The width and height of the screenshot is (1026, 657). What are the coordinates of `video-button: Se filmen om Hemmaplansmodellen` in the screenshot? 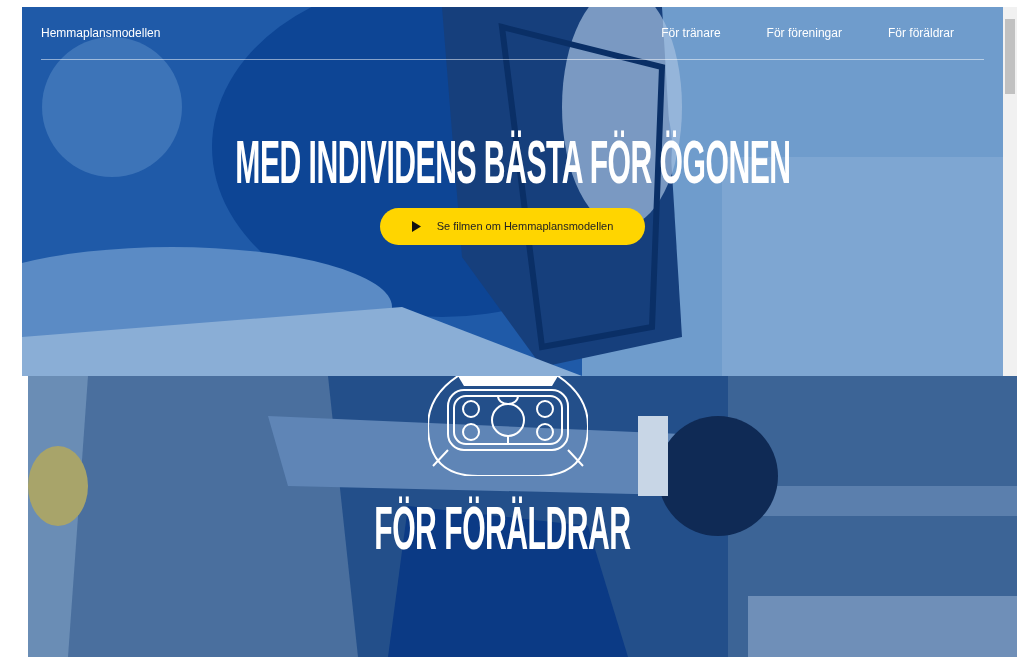 It's located at (512, 226).